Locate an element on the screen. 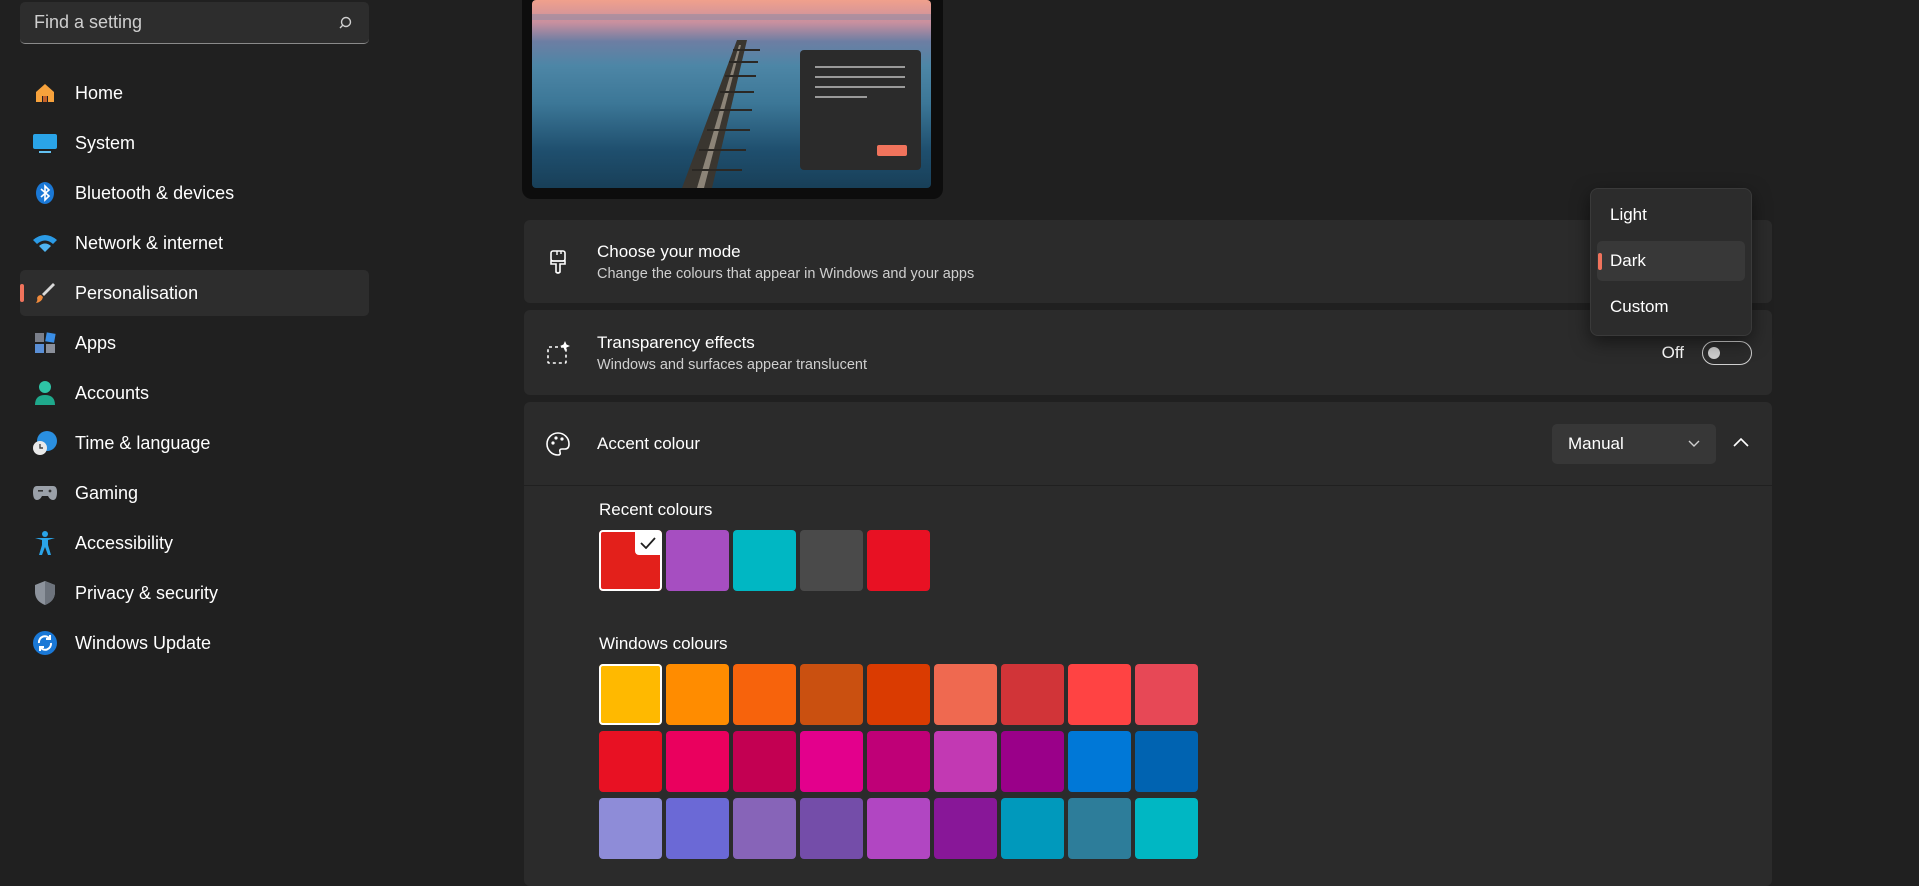 The height and width of the screenshot is (886, 1919). update-icon is located at coordinates (45, 643).